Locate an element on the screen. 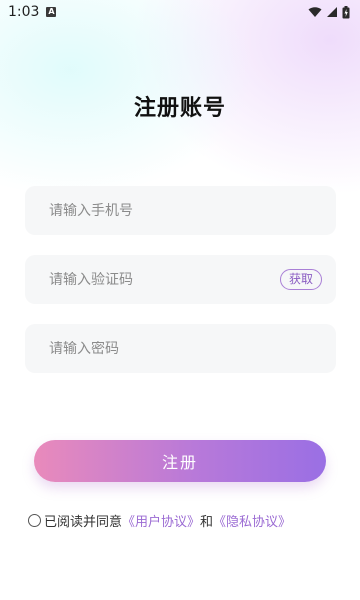 The image size is (360, 600). battery-icon is located at coordinates (346, 11).